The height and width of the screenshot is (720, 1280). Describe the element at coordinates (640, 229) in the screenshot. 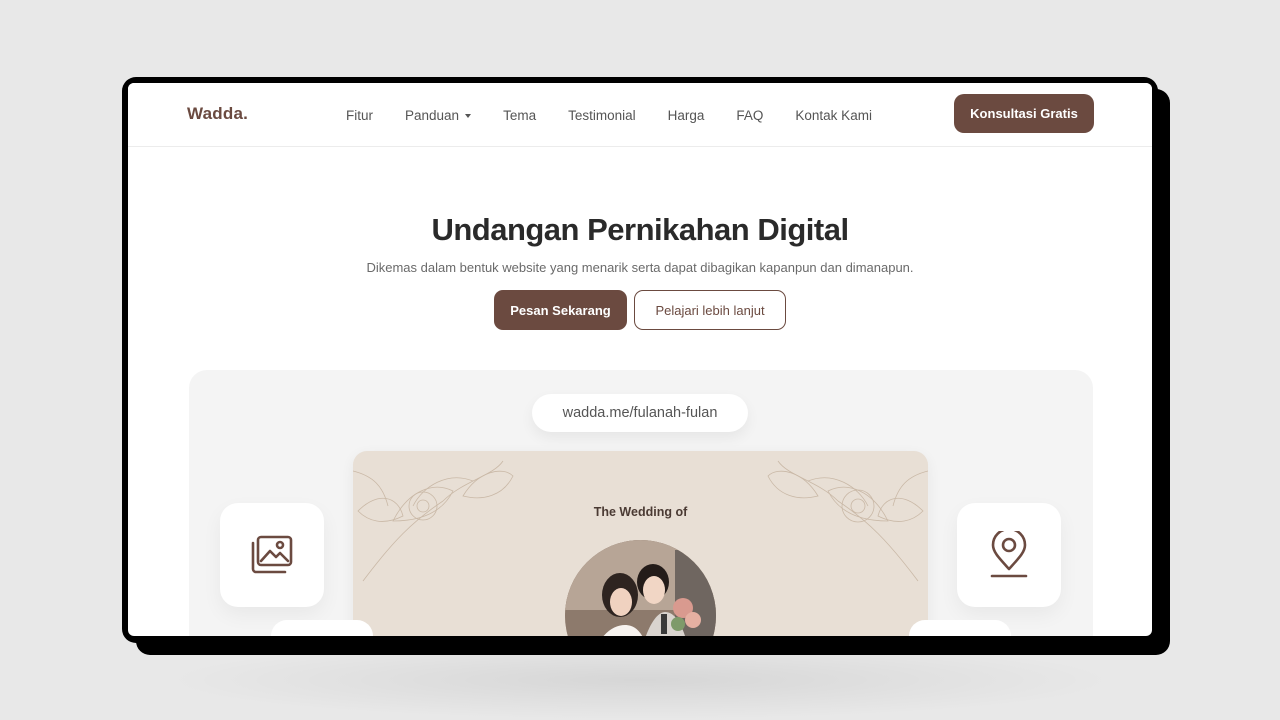

I see `hero-title: Undangan Pernikahan Digital` at that location.